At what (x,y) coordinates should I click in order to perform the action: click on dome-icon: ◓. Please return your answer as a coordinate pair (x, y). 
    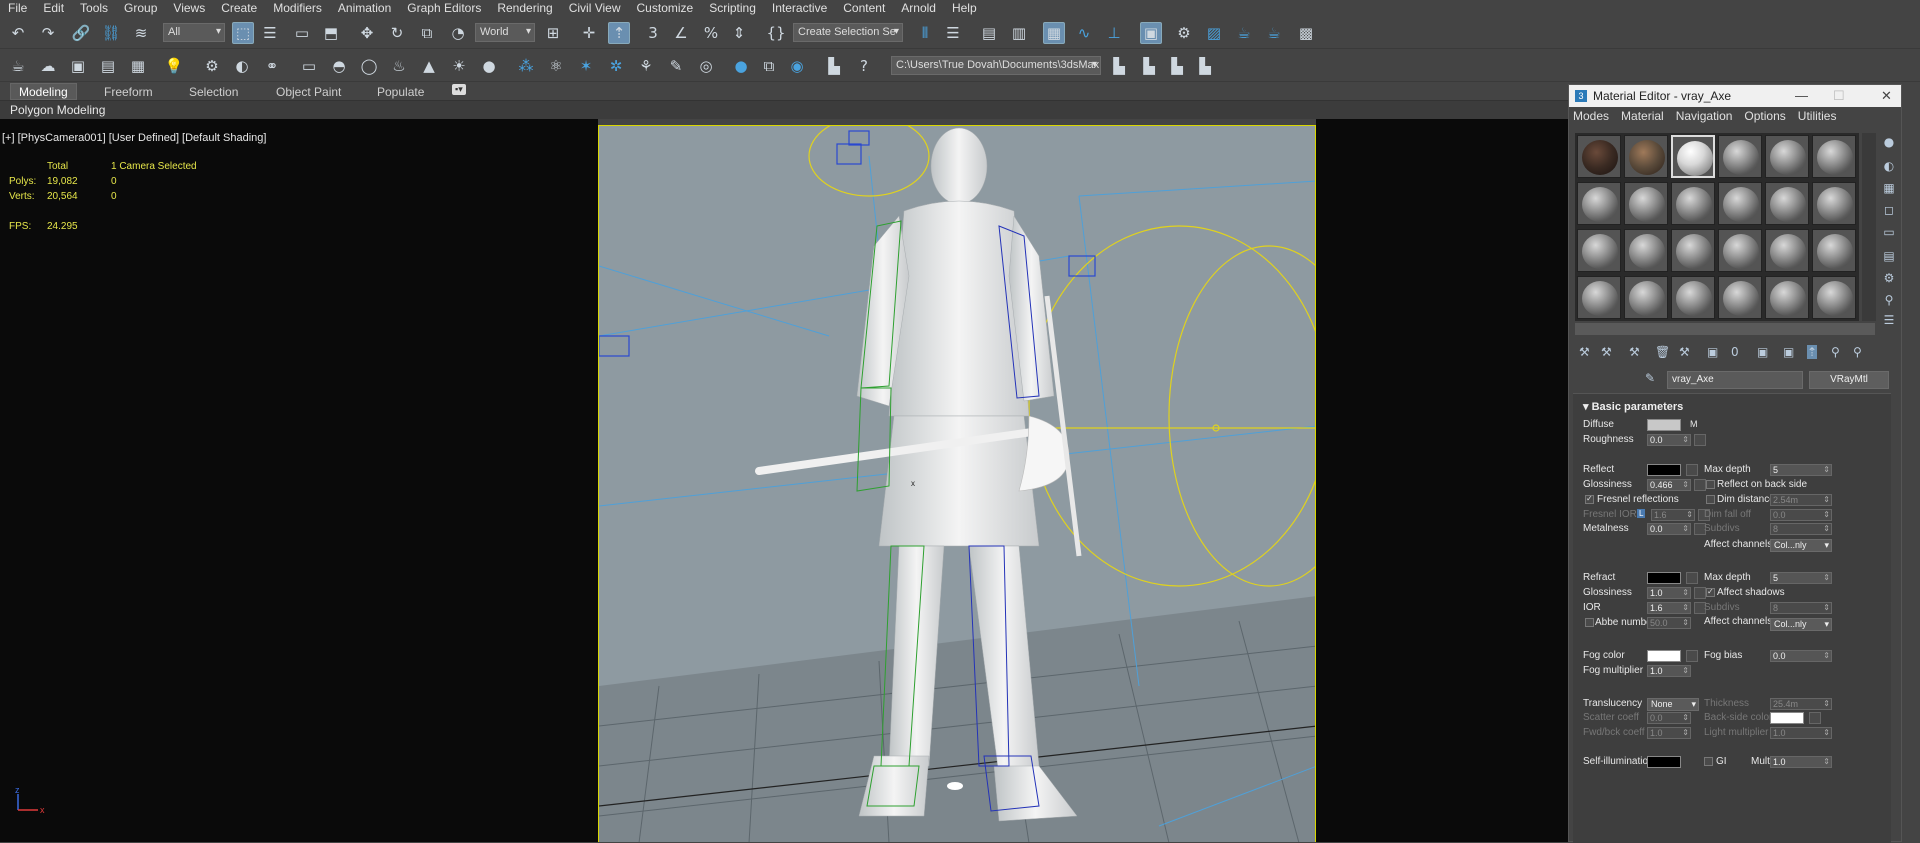
    Looking at the image, I should click on (339, 66).